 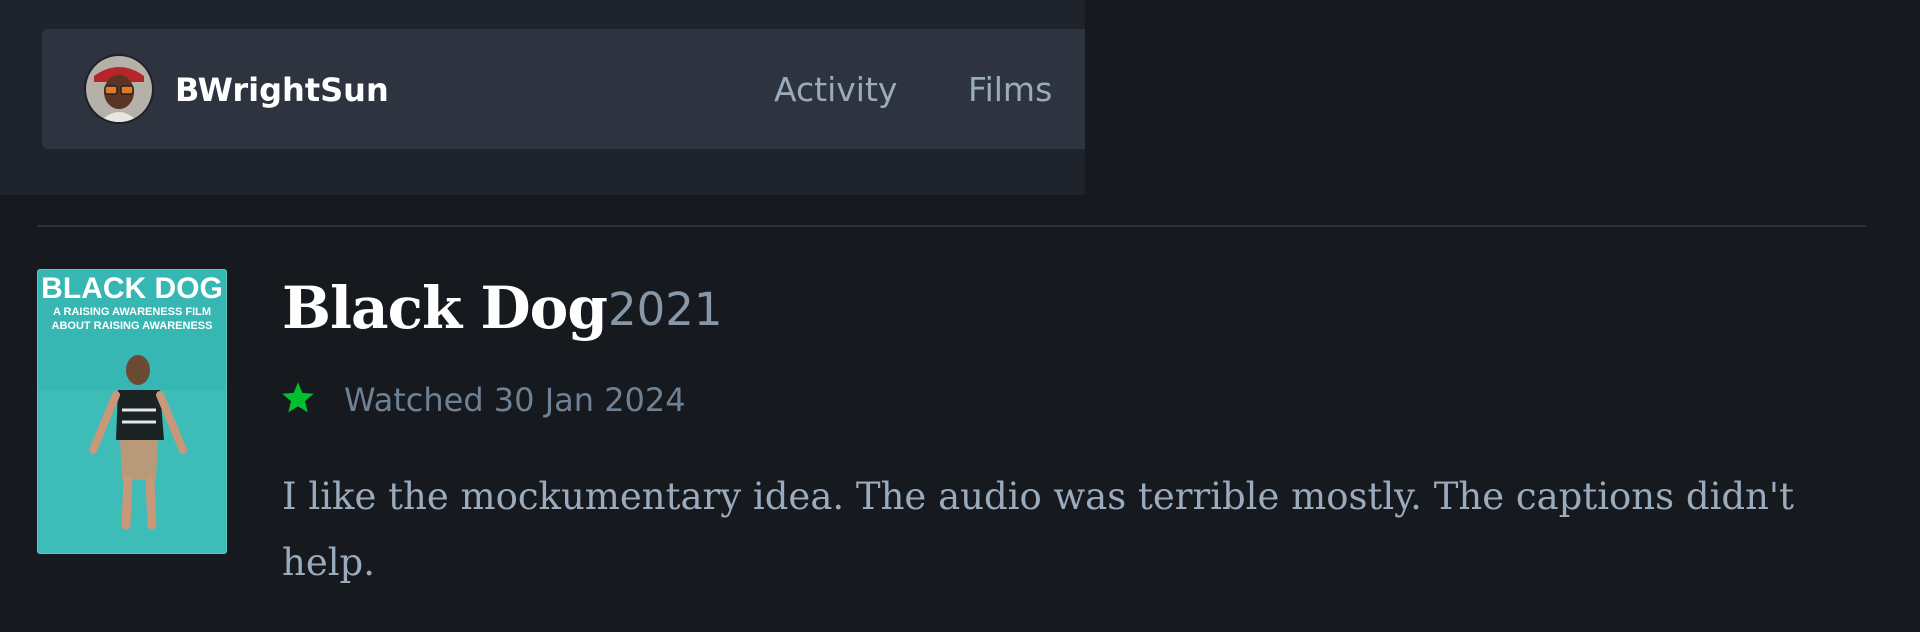 I want to click on poster-tagline-1: A RAISING AWARENESS FILM, so click(x=132, y=312).